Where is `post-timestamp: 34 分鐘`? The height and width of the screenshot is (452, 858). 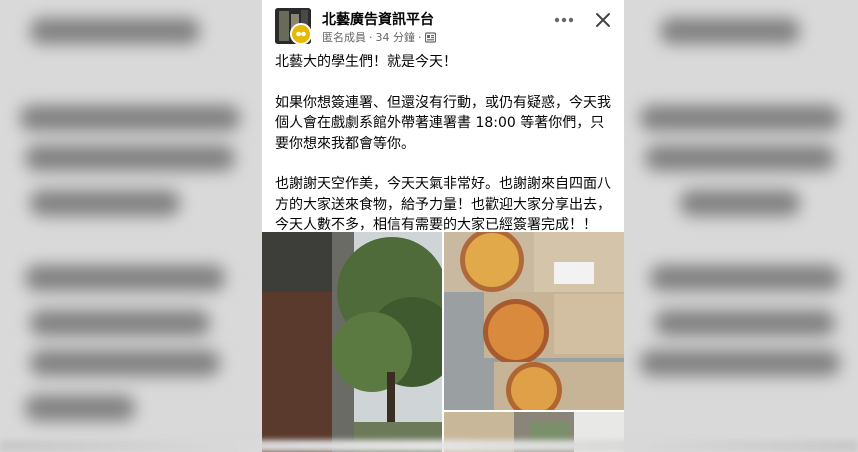 post-timestamp: 34 分鐘 is located at coordinates (396, 37).